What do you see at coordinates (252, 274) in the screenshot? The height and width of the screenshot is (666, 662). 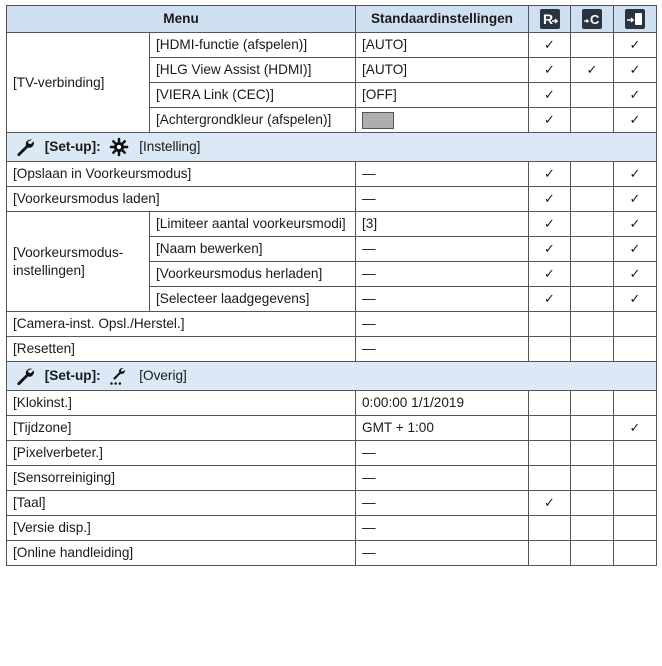 I see `setting-label: [Voorkeursmodus herladen]` at bounding box center [252, 274].